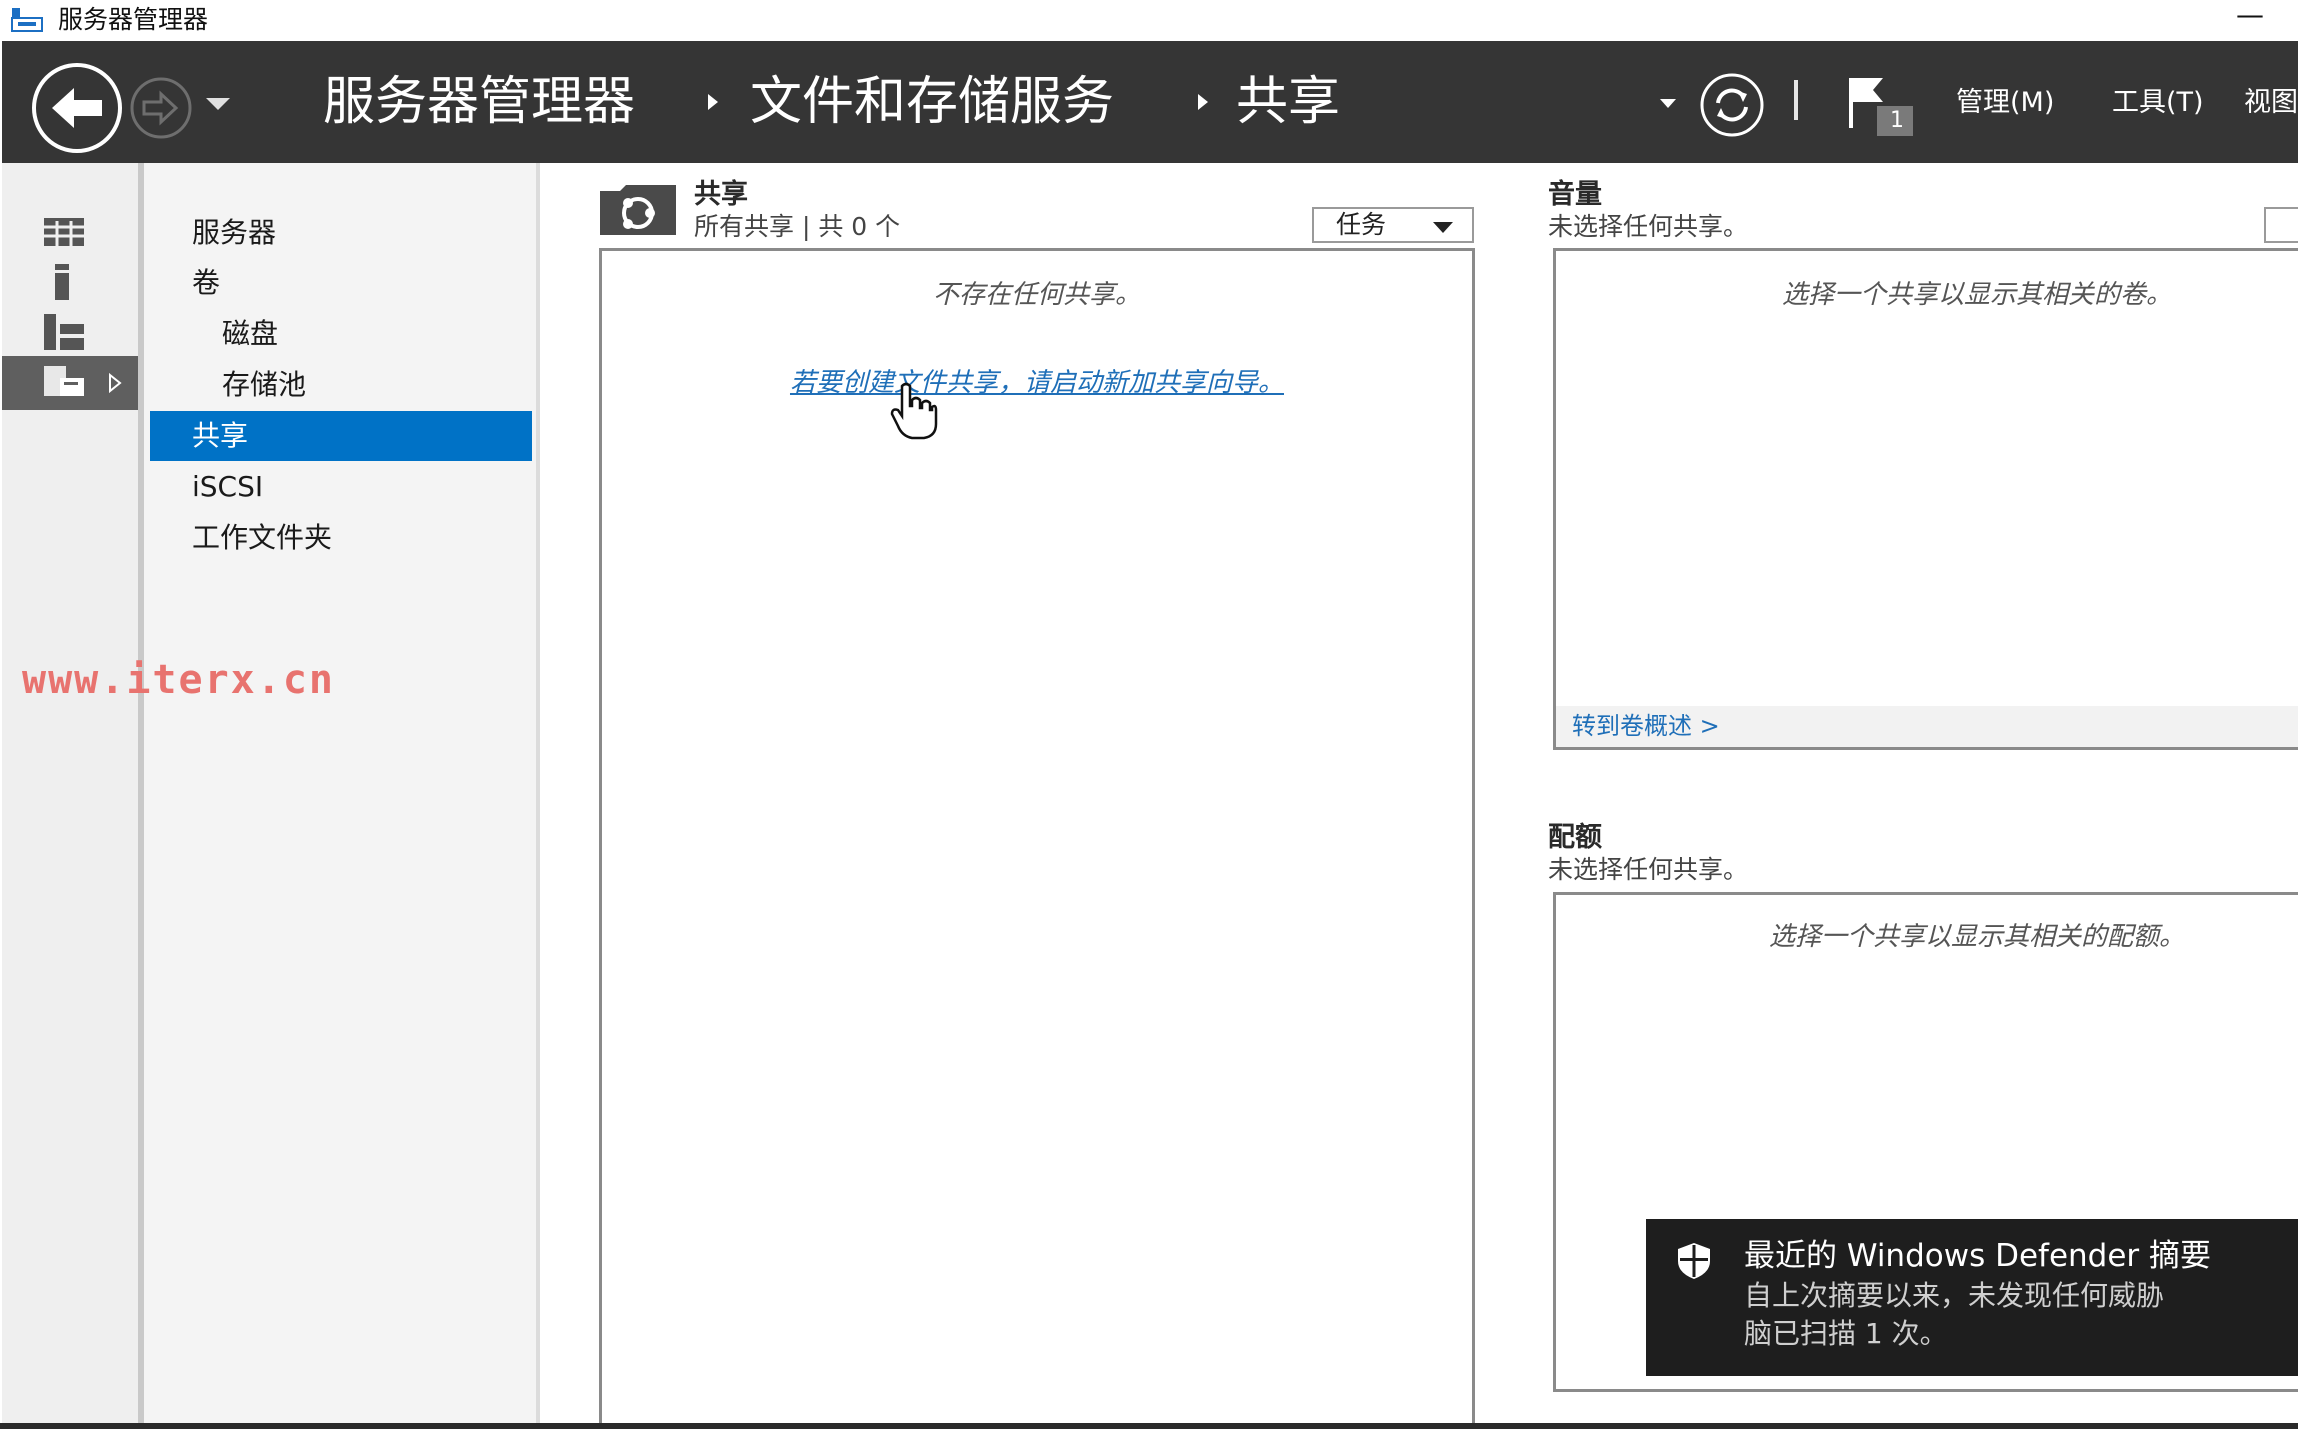 This screenshot has width=2298, height=1429. I want to click on rail-dashboard, so click(70, 231).